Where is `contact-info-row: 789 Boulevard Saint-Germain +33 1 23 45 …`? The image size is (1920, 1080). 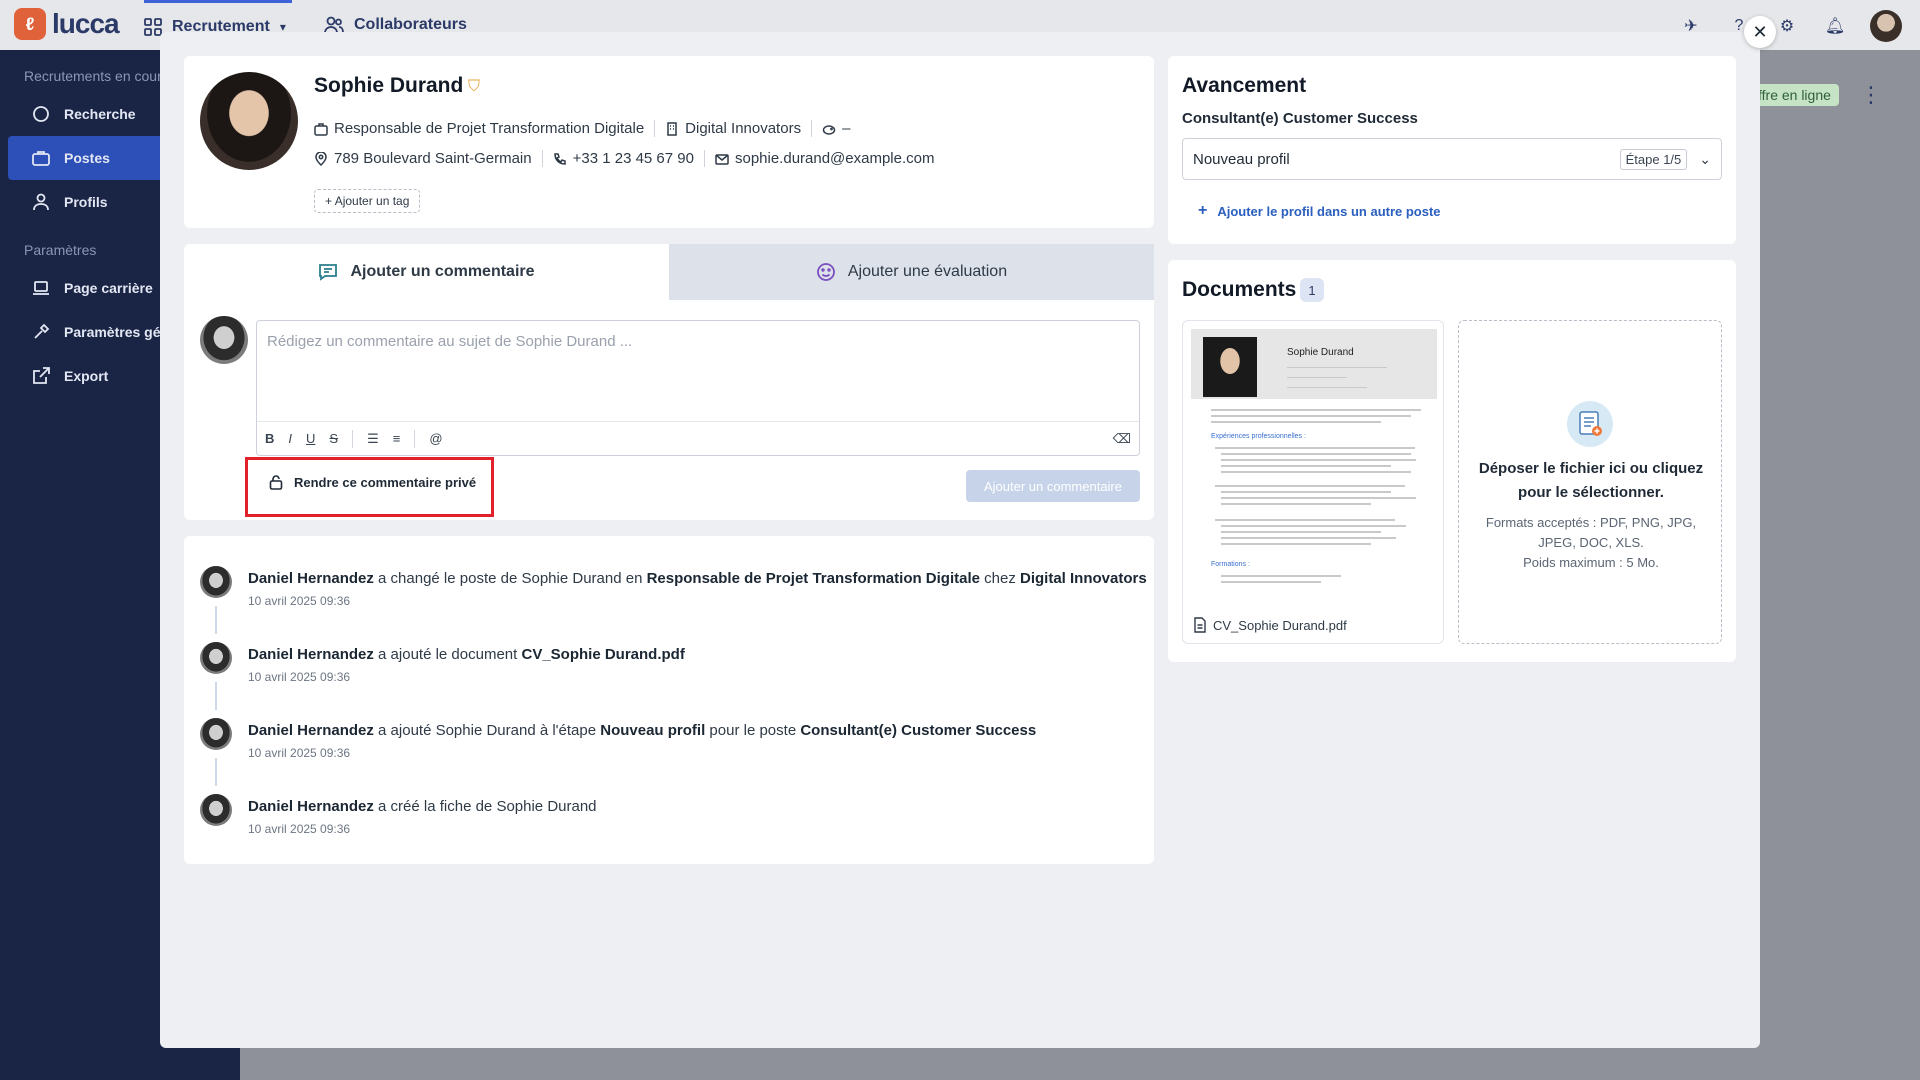
contact-info-row: 789 Boulevard Saint-Germain +33 1 23 45 … is located at coordinates (634, 158).